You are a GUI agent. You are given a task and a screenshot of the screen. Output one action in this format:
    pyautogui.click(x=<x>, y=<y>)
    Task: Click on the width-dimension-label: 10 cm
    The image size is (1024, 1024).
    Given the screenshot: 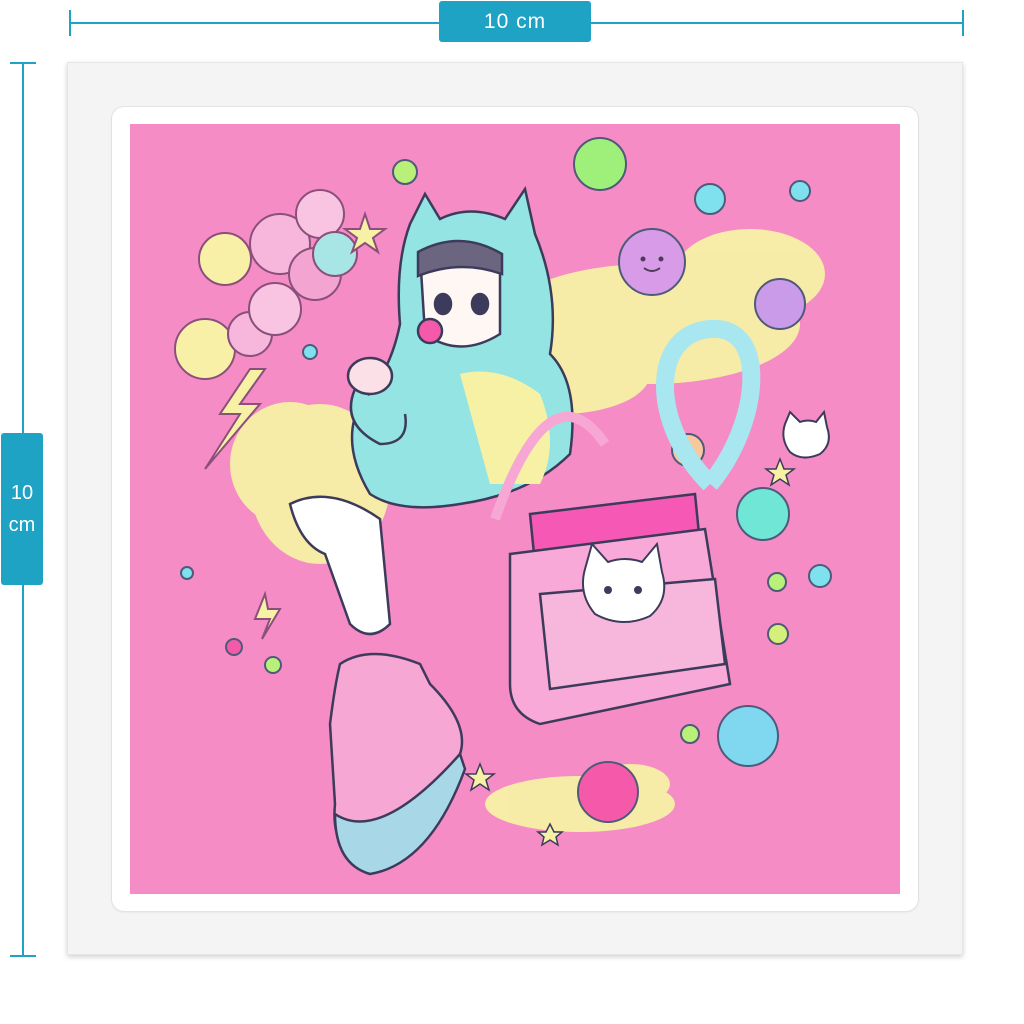 What is the action you would take?
    pyautogui.click(x=515, y=21)
    